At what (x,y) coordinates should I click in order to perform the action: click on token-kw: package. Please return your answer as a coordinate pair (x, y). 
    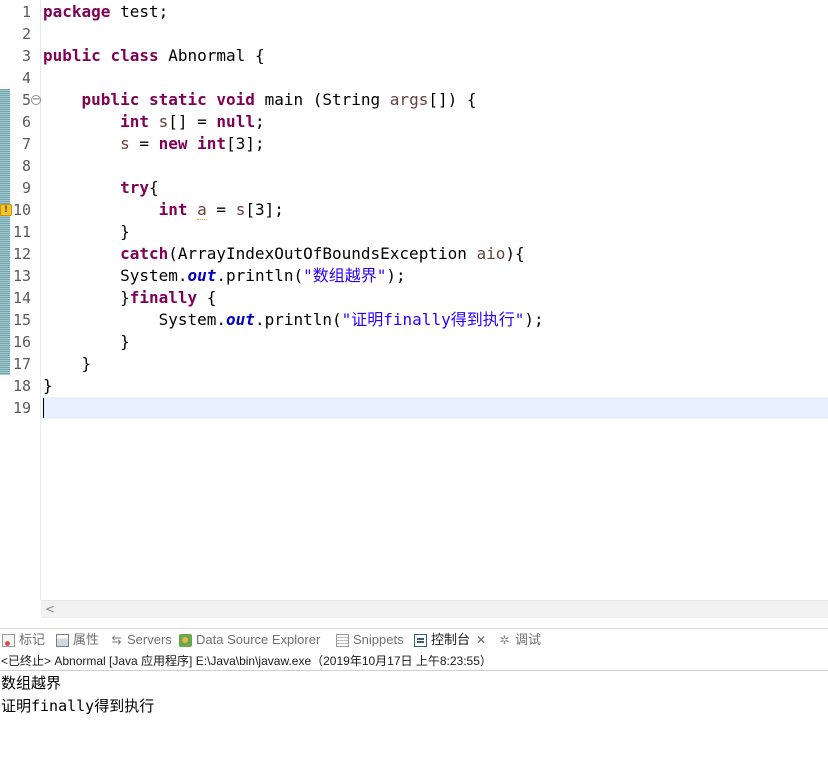
    Looking at the image, I should click on (77, 11).